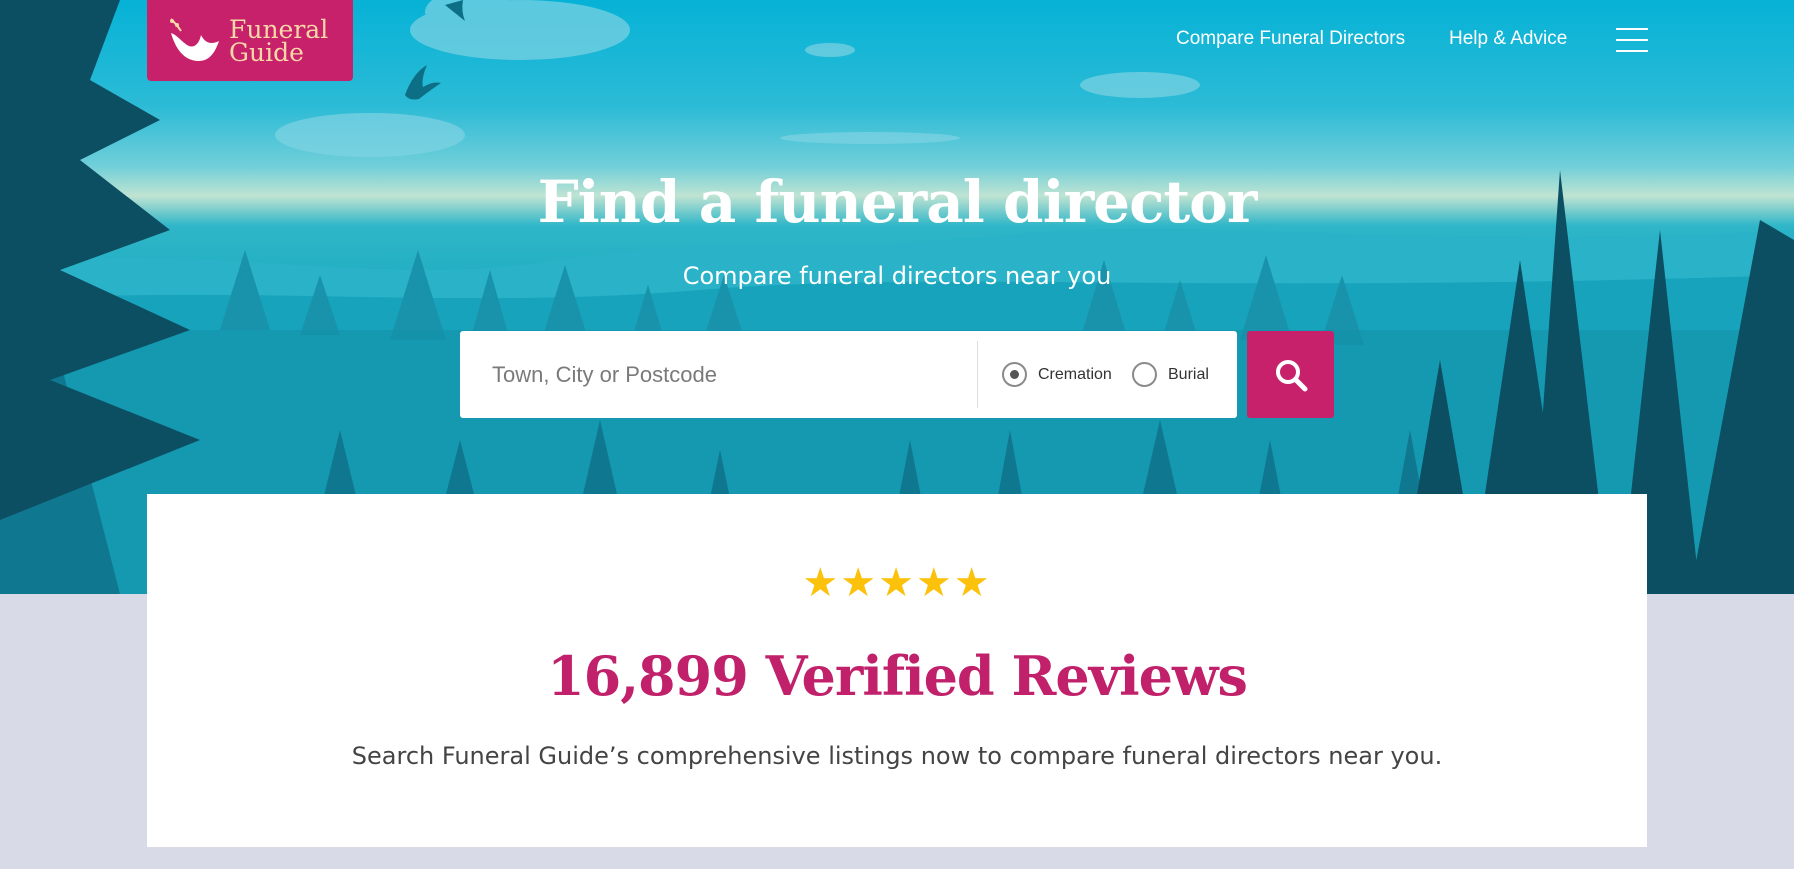 This screenshot has height=869, width=1794. Describe the element at coordinates (897, 583) in the screenshot. I see `star-rating-icon: ★★★★★` at that location.